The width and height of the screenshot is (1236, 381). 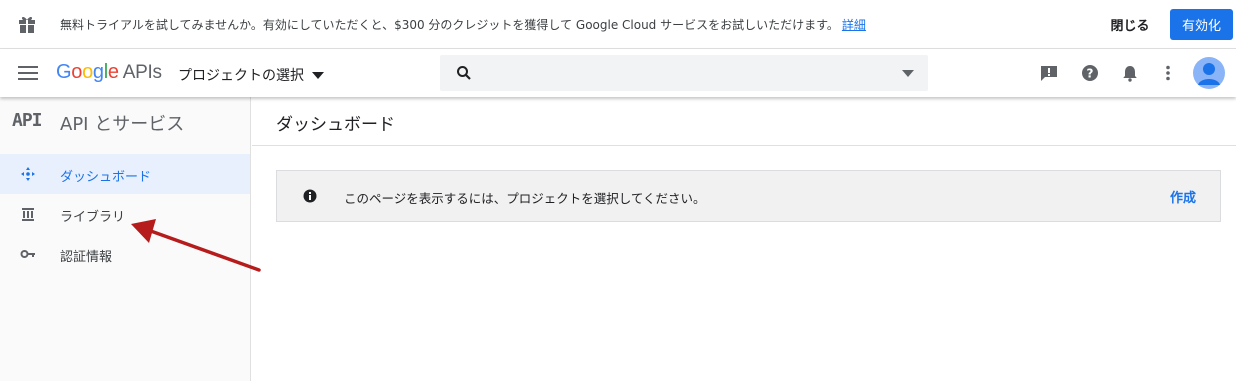 What do you see at coordinates (744, 145) in the screenshot?
I see `divider` at bounding box center [744, 145].